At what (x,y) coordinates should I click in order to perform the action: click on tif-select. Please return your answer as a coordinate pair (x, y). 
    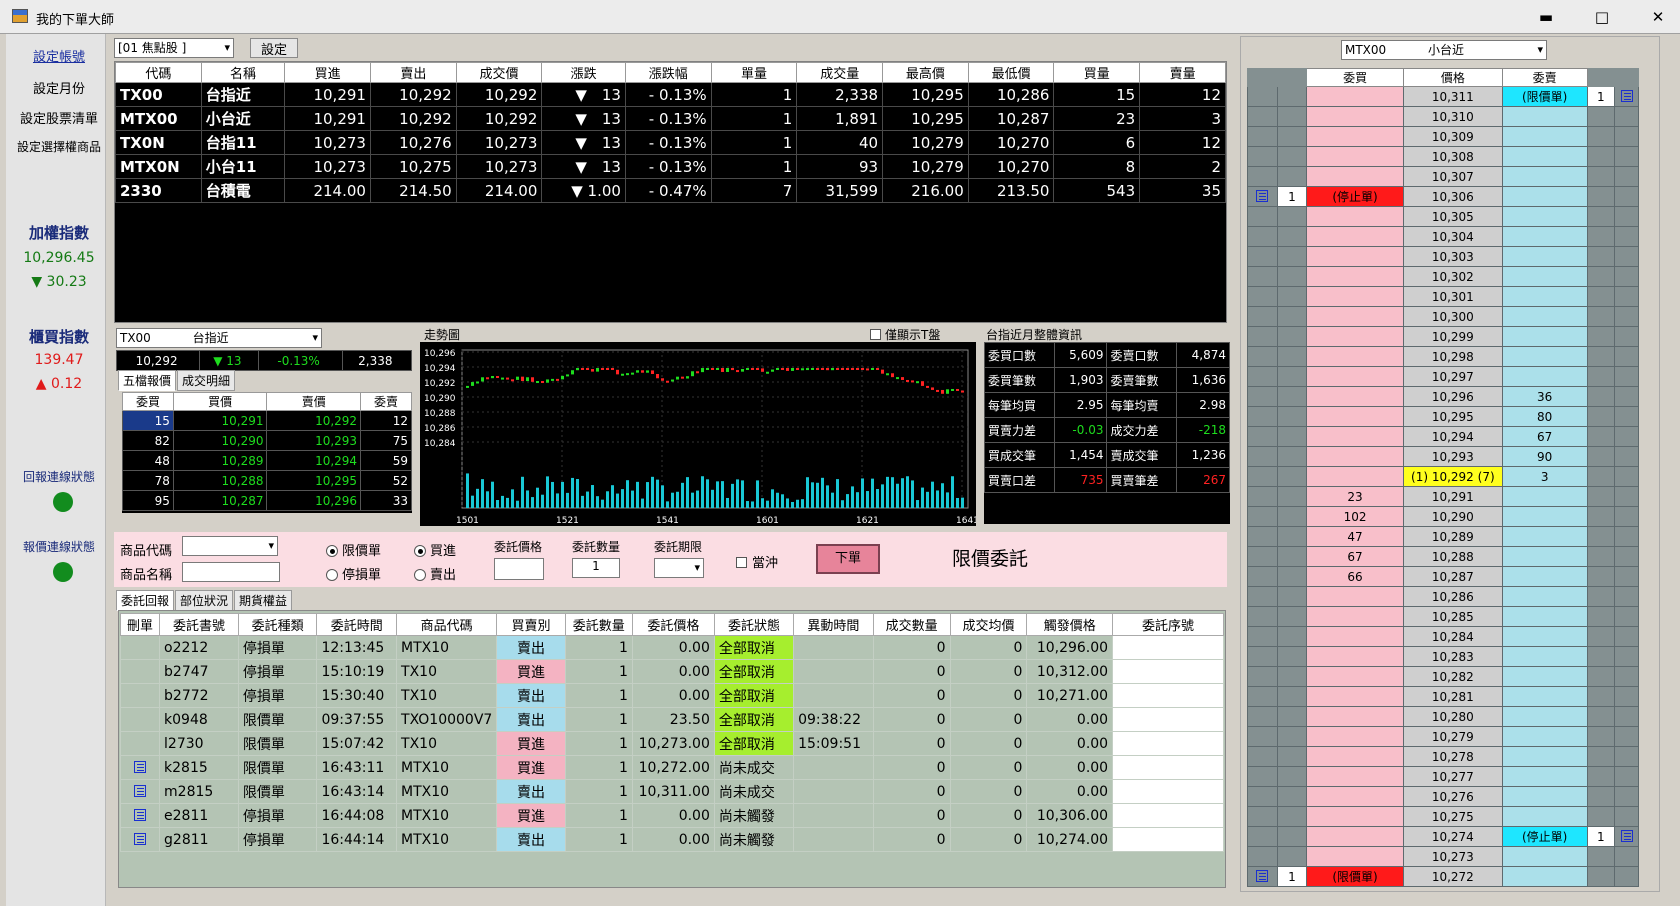
    Looking at the image, I should click on (679, 568).